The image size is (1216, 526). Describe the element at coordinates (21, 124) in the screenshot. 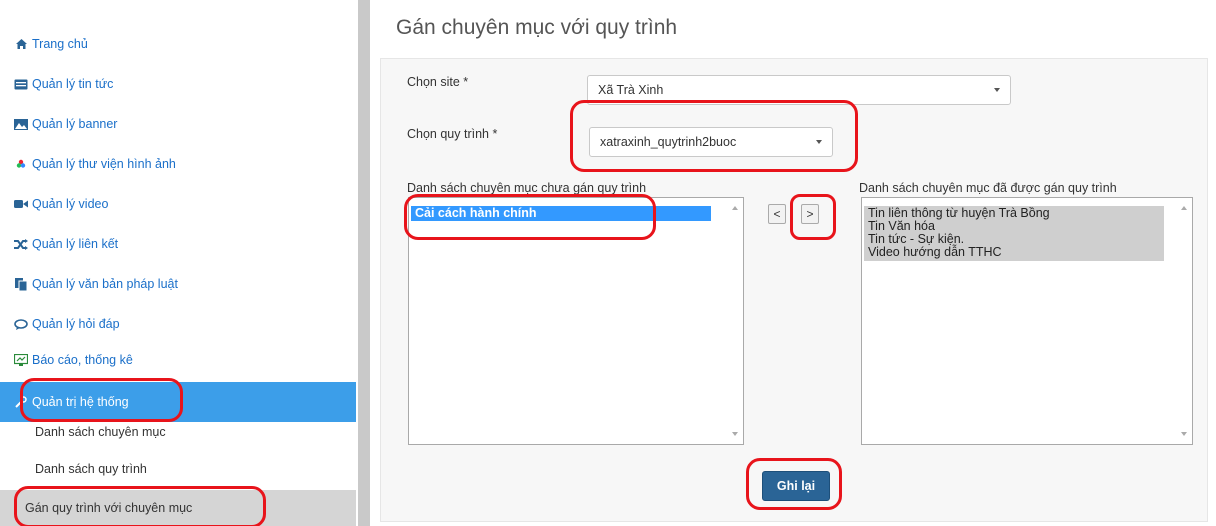

I see `image-icon` at that location.